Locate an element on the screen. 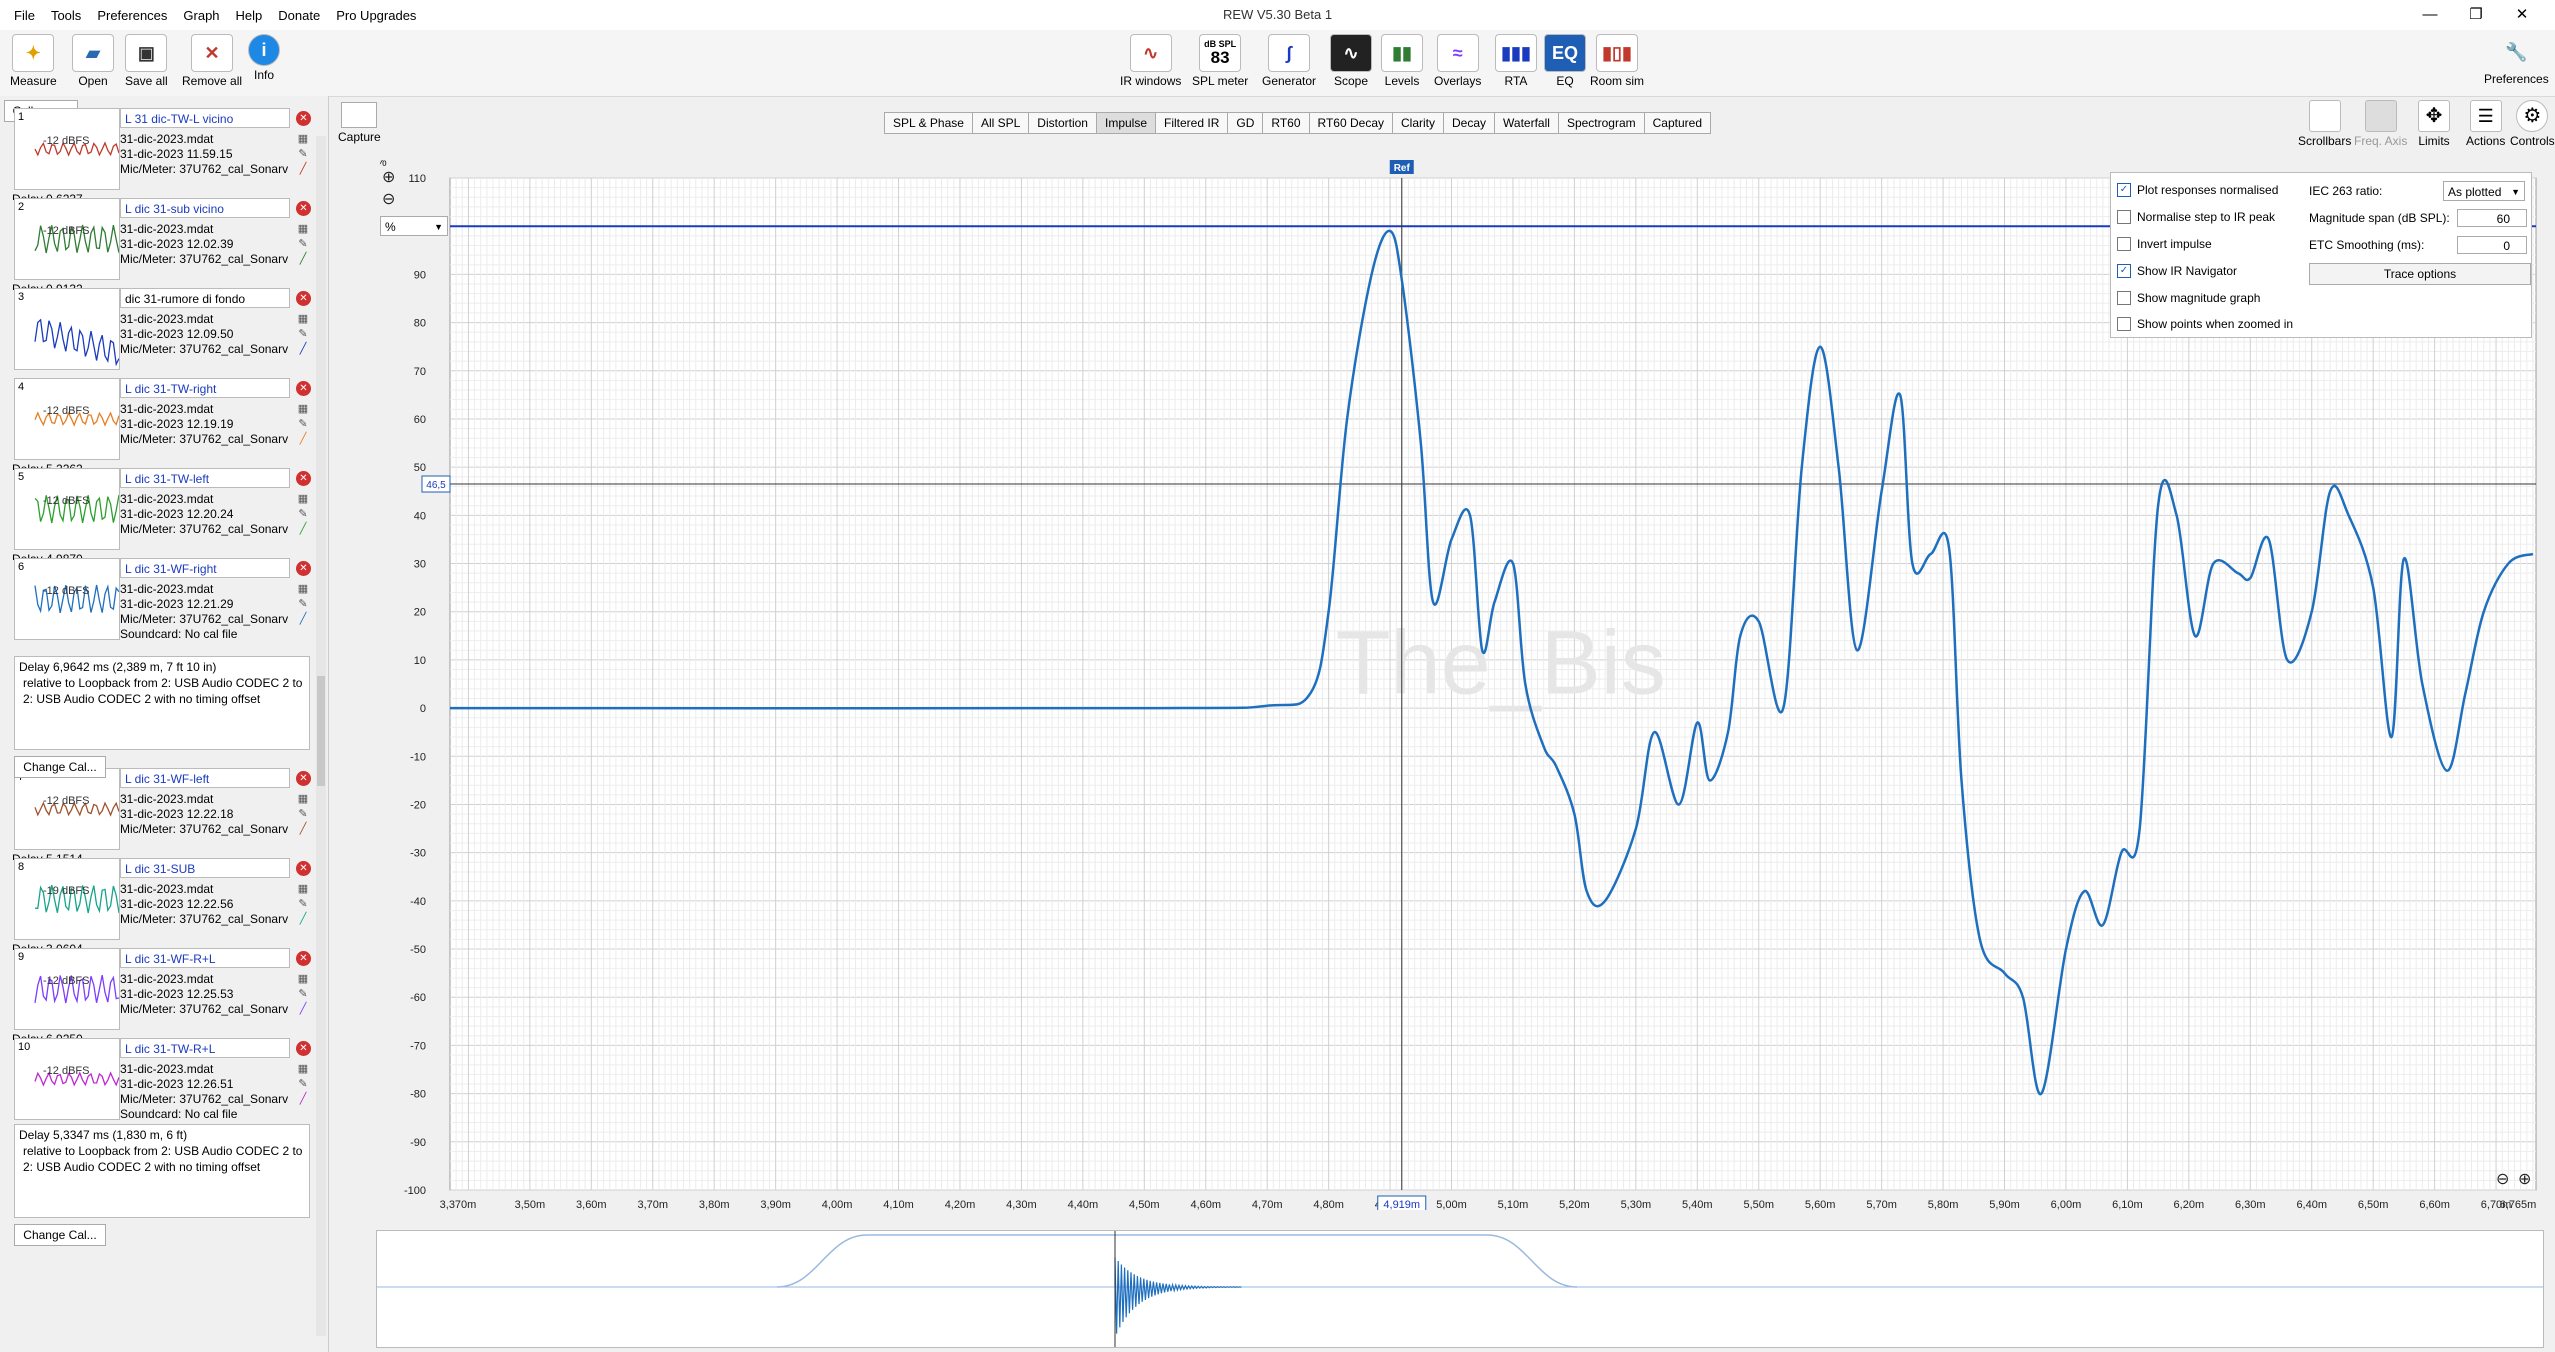  measurement-thumbnail: 3 is located at coordinates (67, 329).